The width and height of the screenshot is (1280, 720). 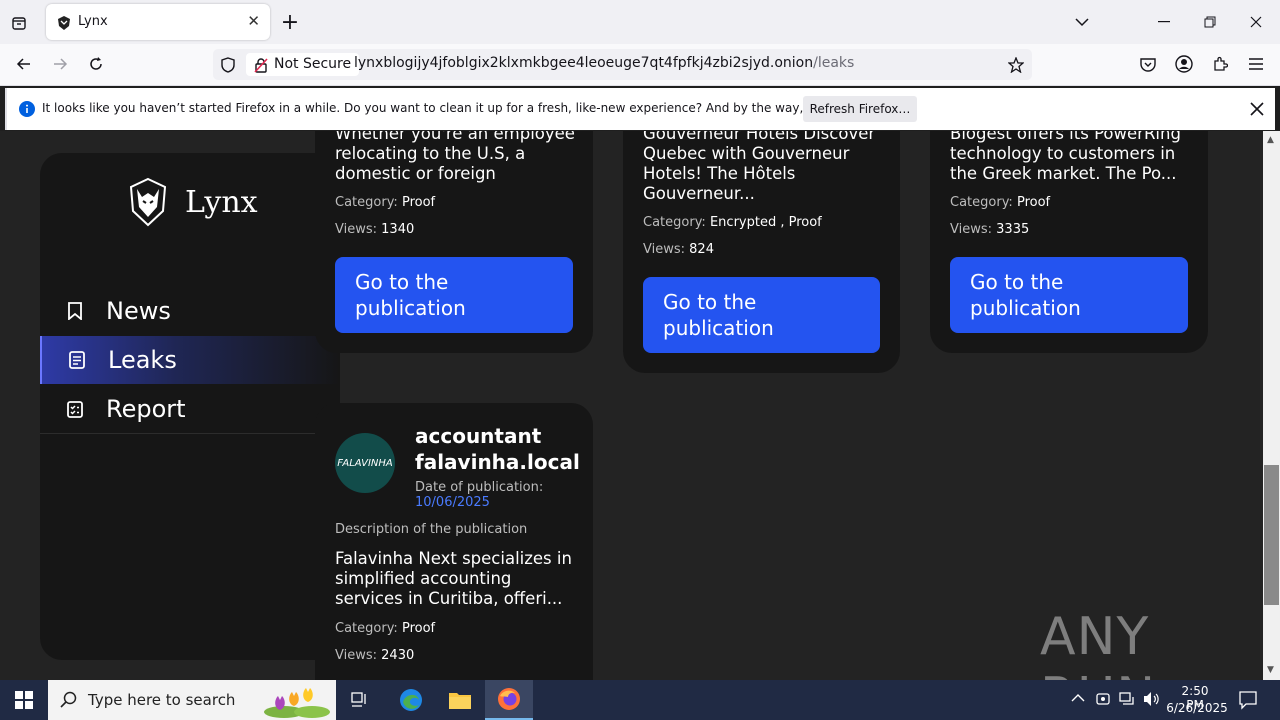 What do you see at coordinates (1016, 65) in the screenshot?
I see `bookmark-star-icon` at bounding box center [1016, 65].